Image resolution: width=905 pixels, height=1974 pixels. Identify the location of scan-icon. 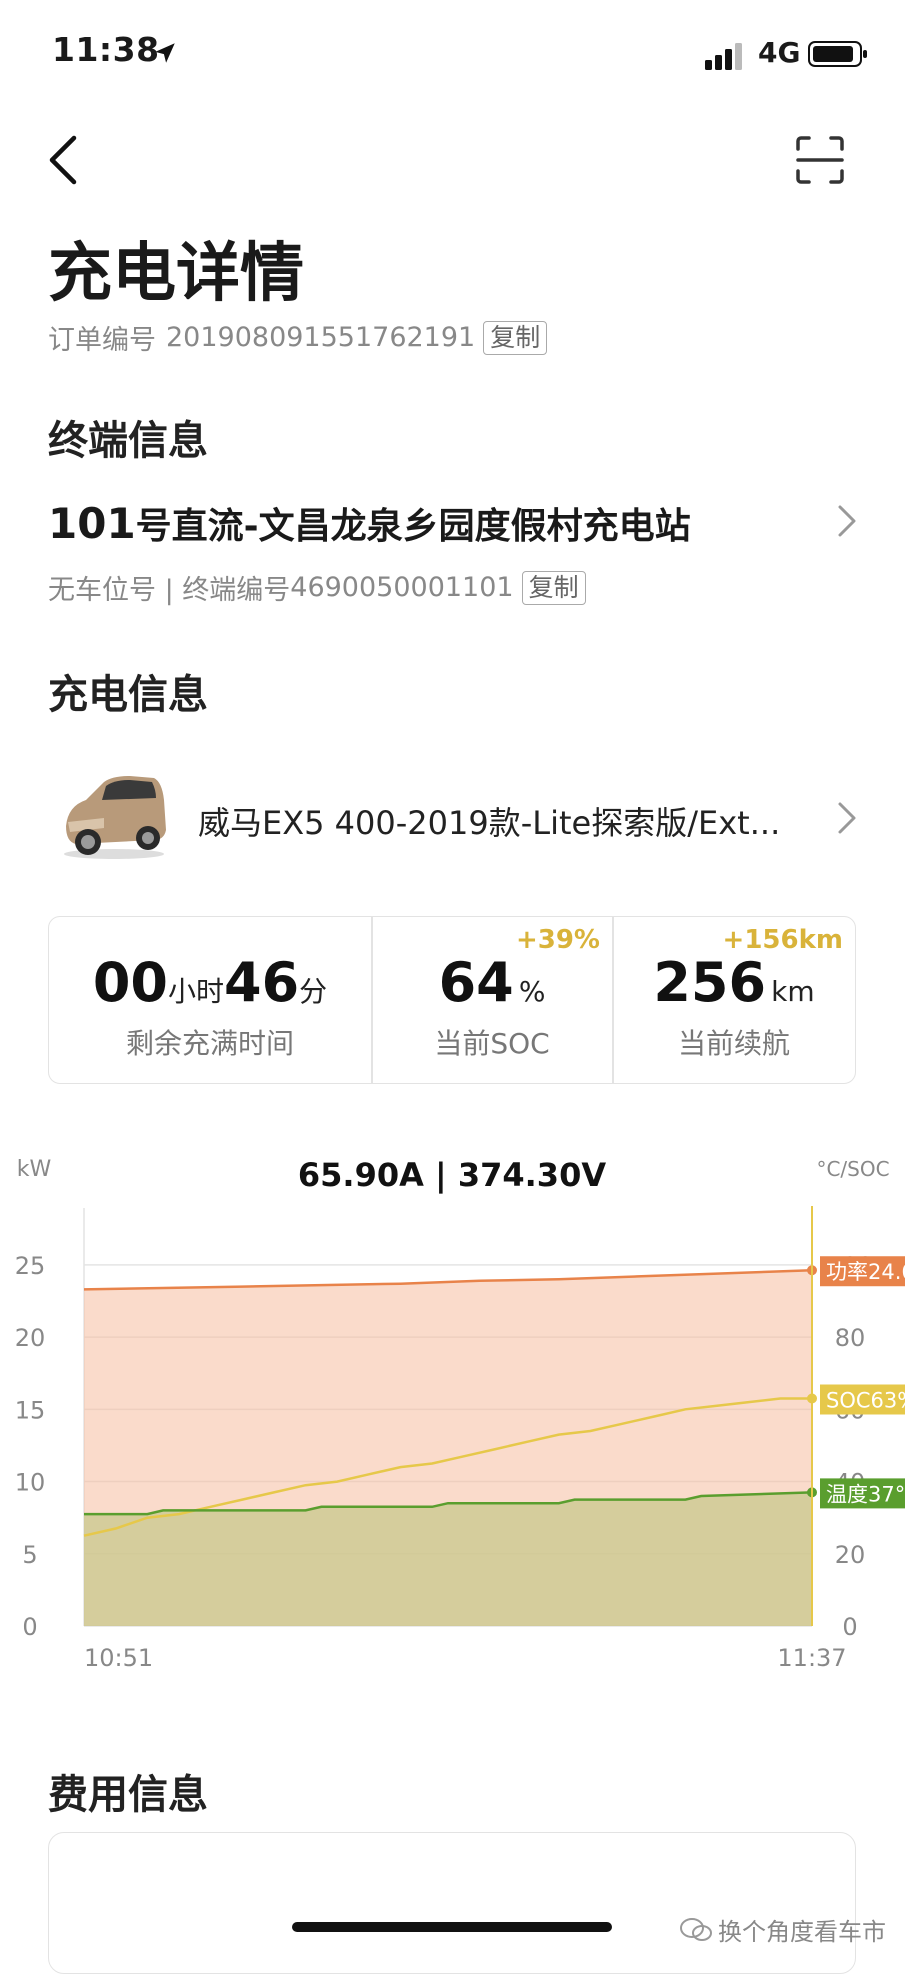
(820, 160).